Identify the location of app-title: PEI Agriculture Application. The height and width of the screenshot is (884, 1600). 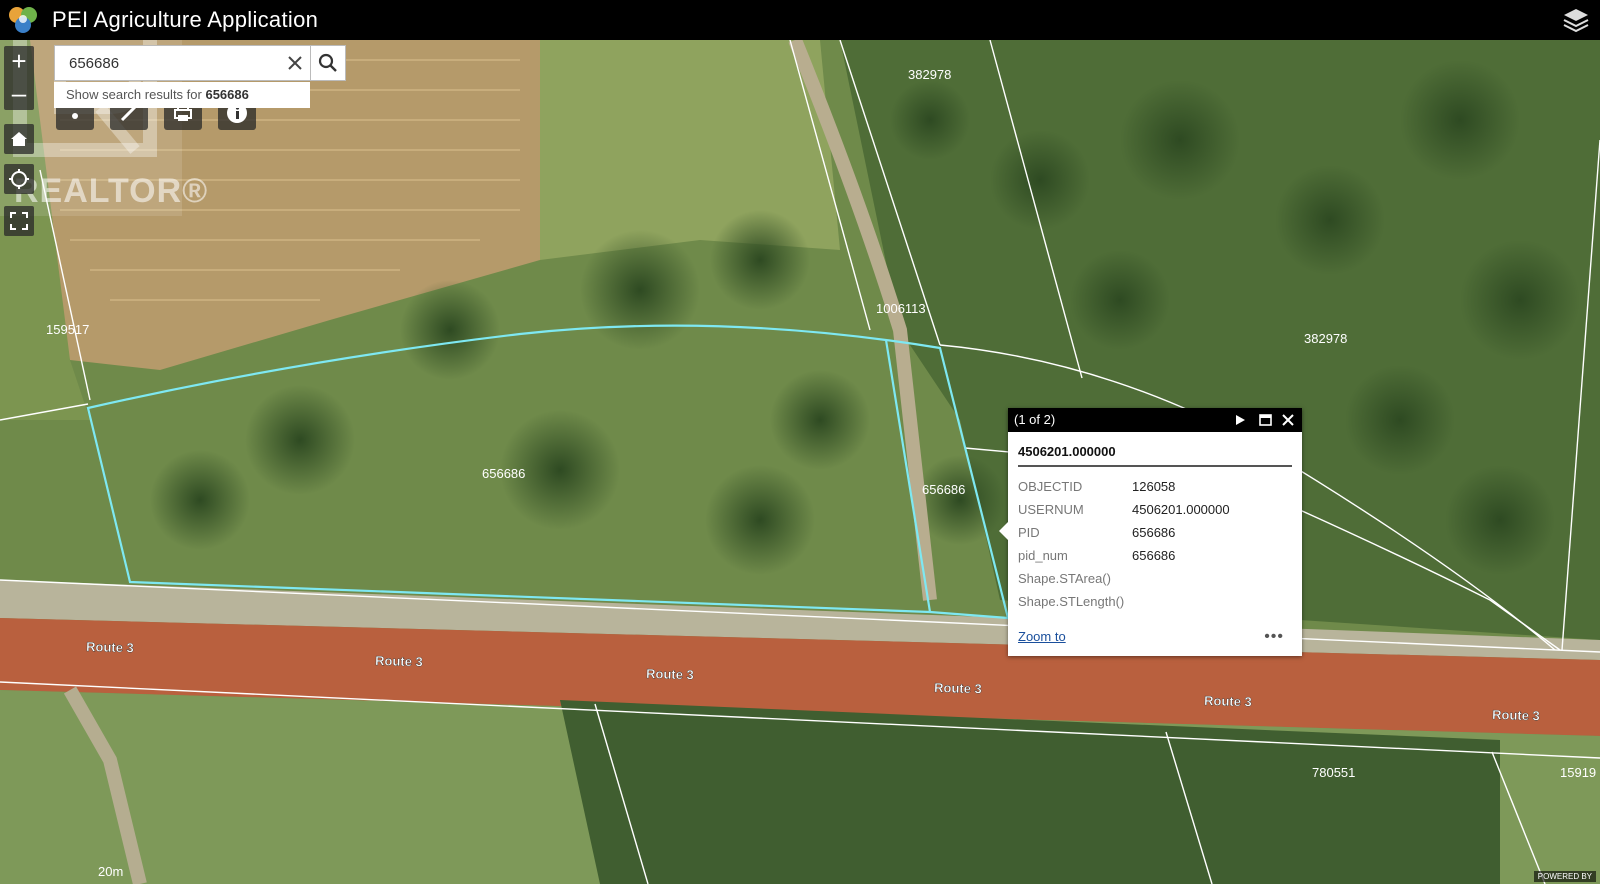
(185, 19).